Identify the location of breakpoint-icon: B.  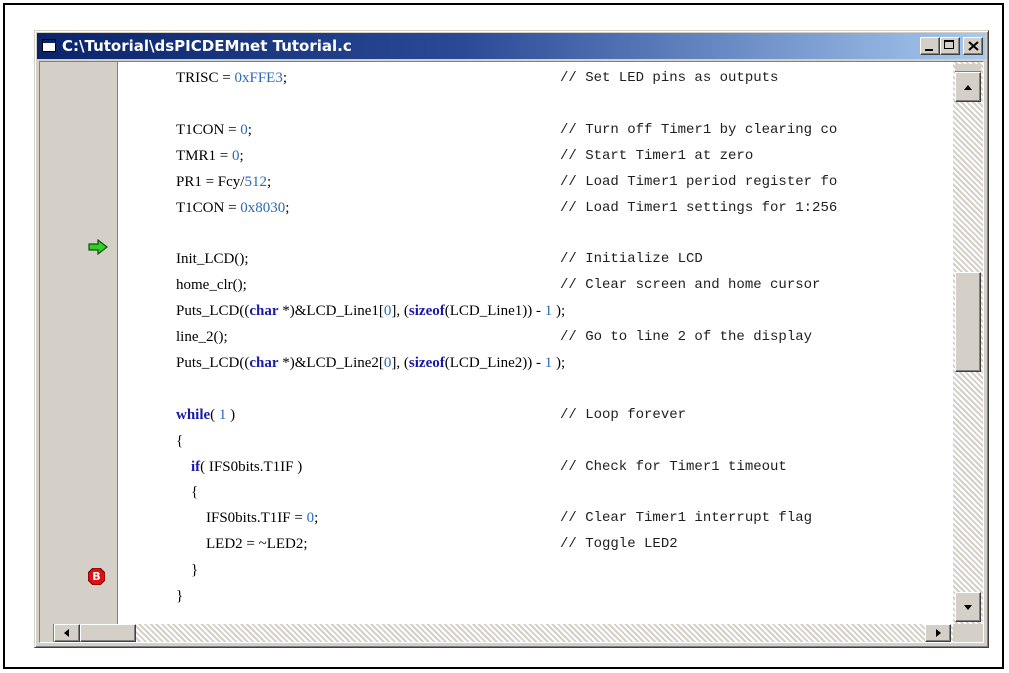
(96, 576).